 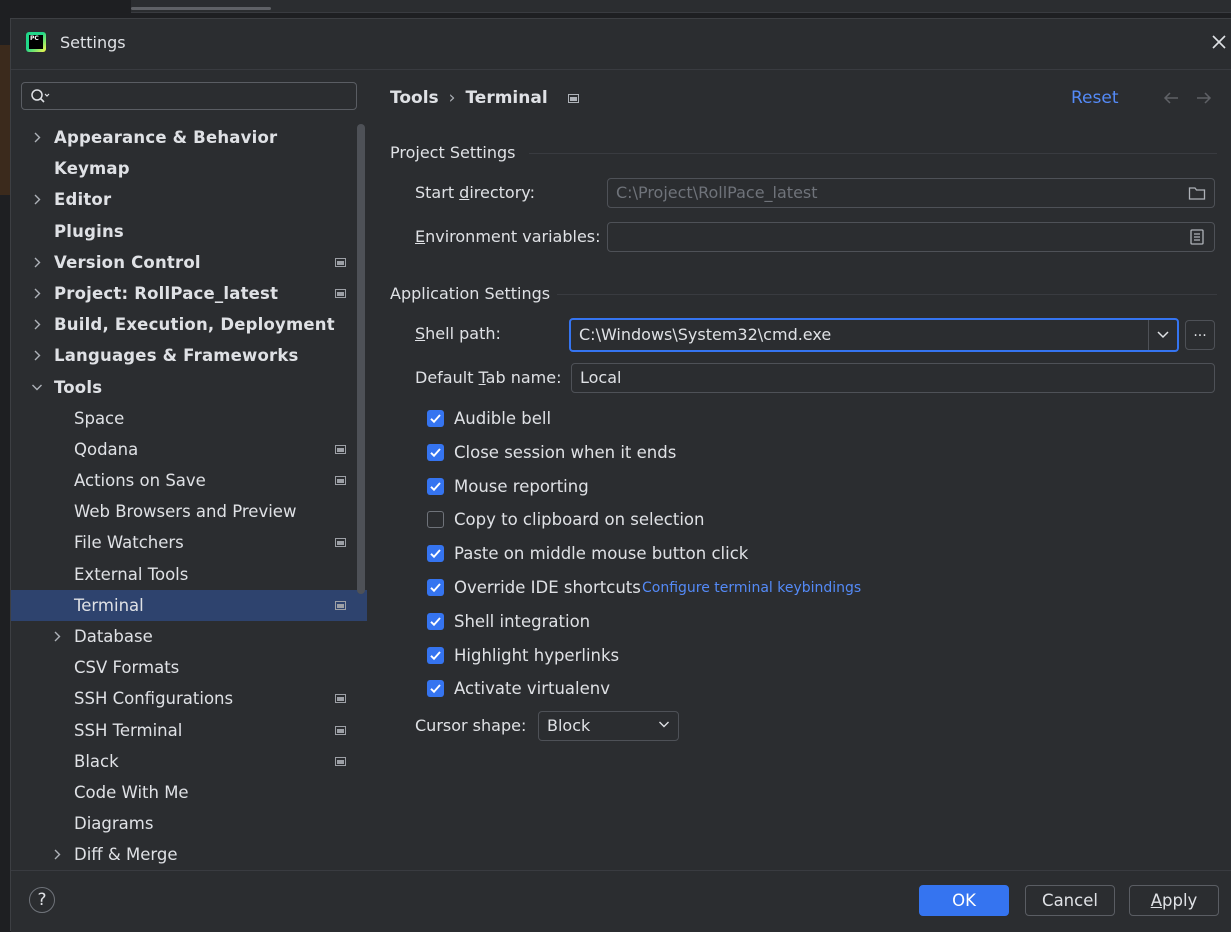 What do you see at coordinates (106, 449) in the screenshot?
I see `sidebar-item-label: Qodana` at bounding box center [106, 449].